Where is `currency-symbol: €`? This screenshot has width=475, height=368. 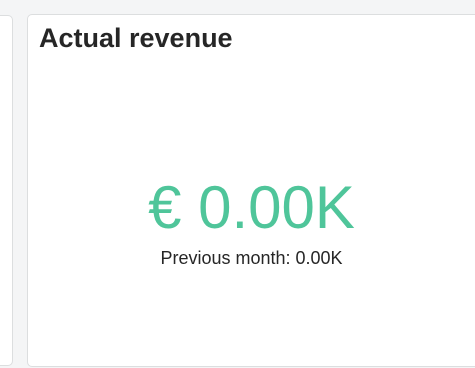
currency-symbol: € is located at coordinates (165, 207).